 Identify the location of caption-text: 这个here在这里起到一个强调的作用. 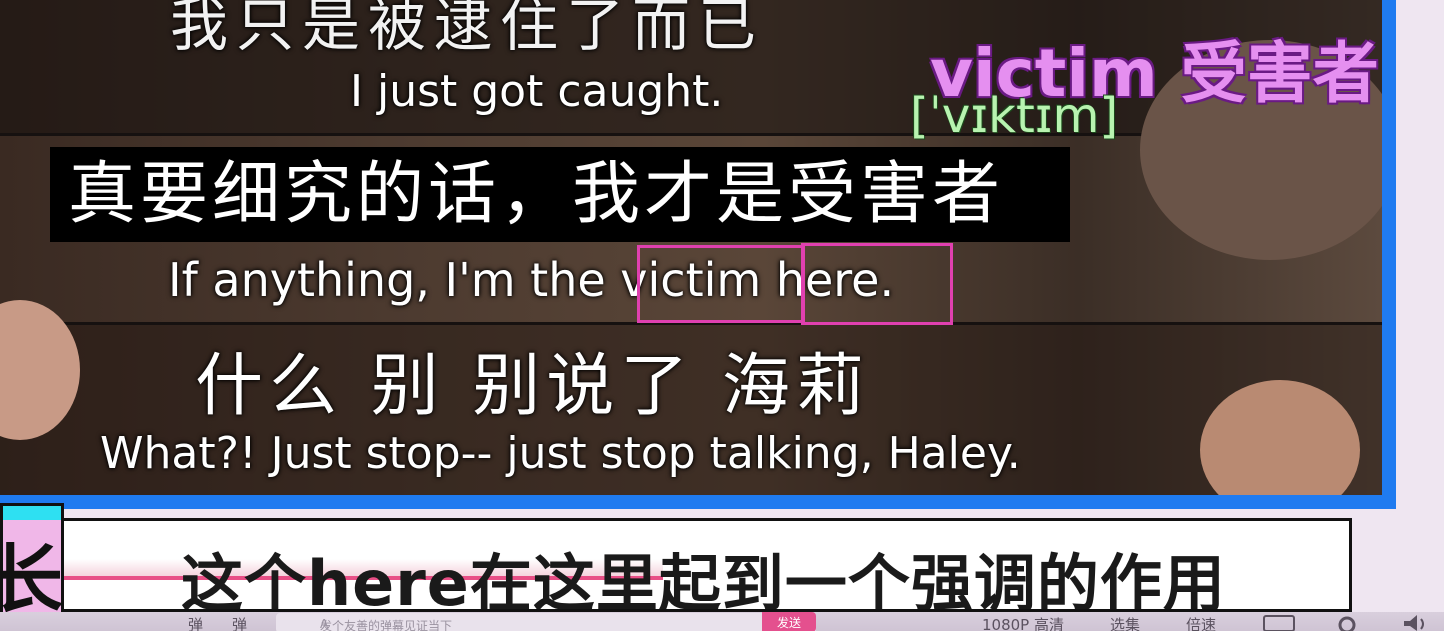
(703, 579).